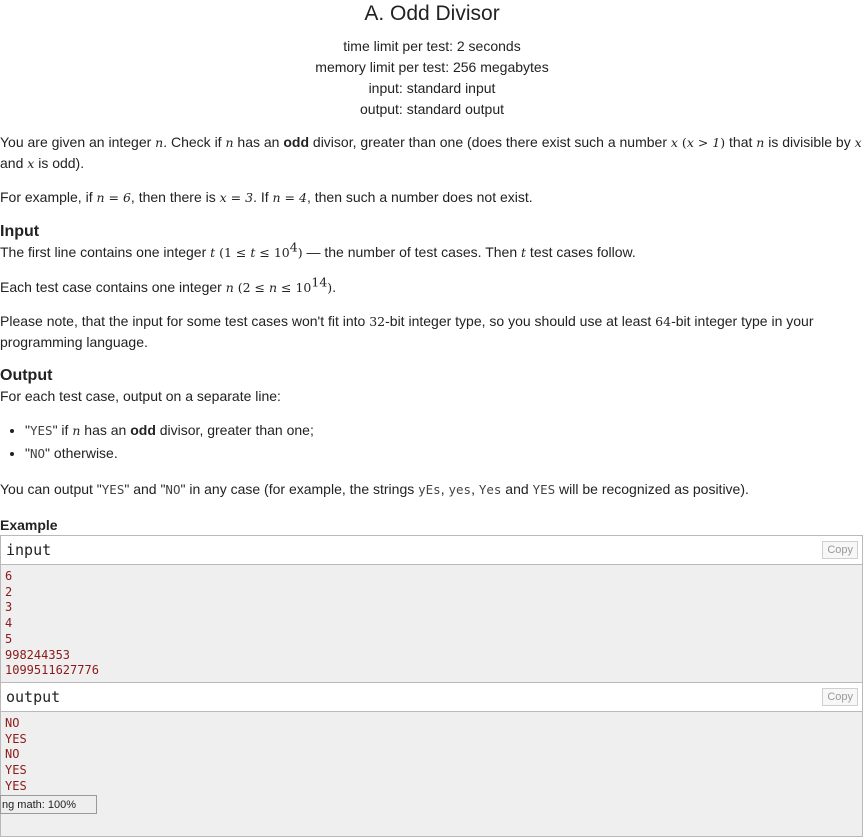  What do you see at coordinates (65, 430) in the screenshot?
I see `text: if` at bounding box center [65, 430].